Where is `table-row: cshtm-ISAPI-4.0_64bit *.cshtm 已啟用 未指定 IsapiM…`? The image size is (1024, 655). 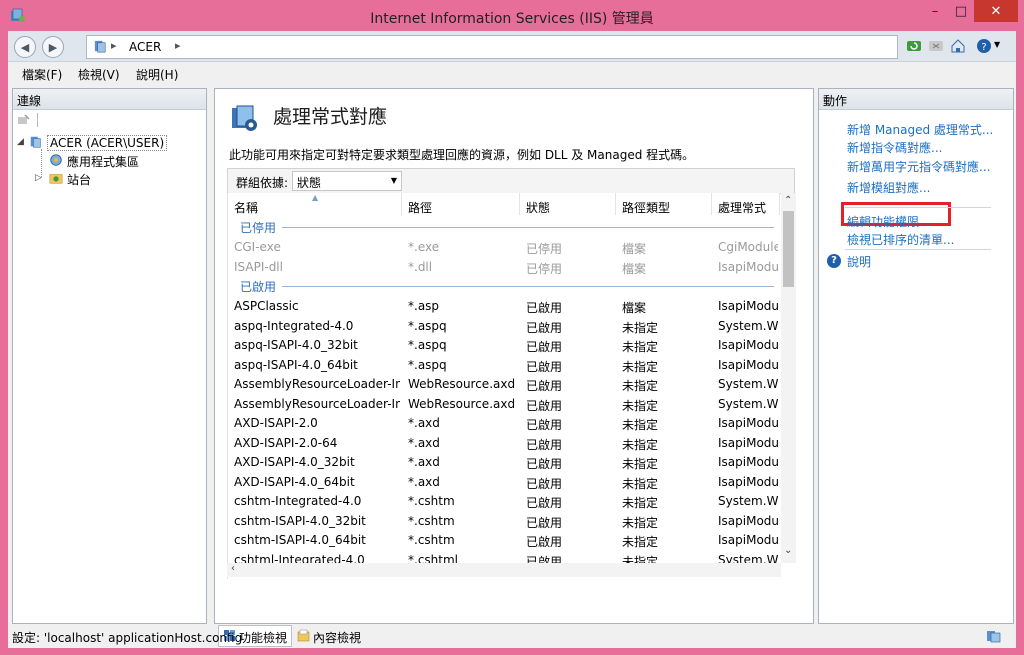 table-row: cshtm-ISAPI-4.0_64bit *.cshtm 已啟用 未指定 IsapiM… is located at coordinates (504, 539).